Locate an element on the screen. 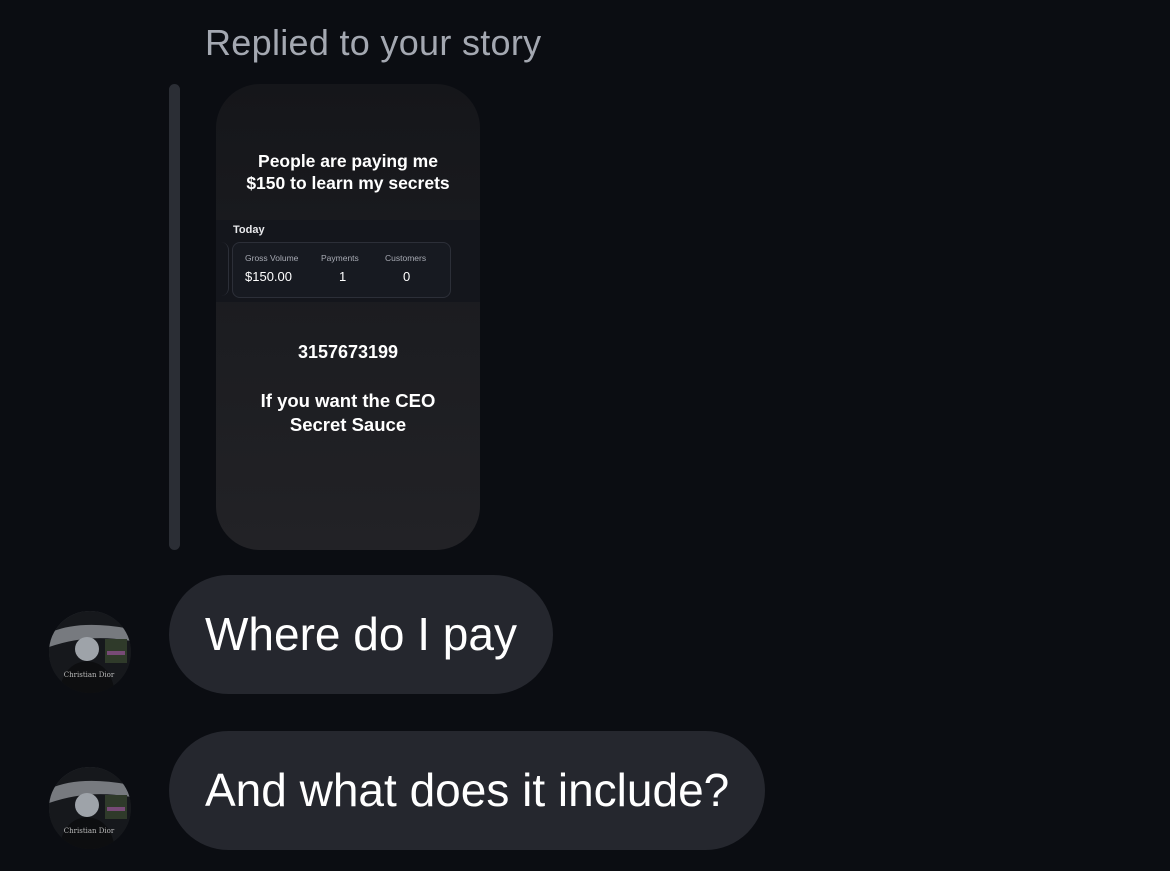  message-bubble: Where do I pay is located at coordinates (361, 634).